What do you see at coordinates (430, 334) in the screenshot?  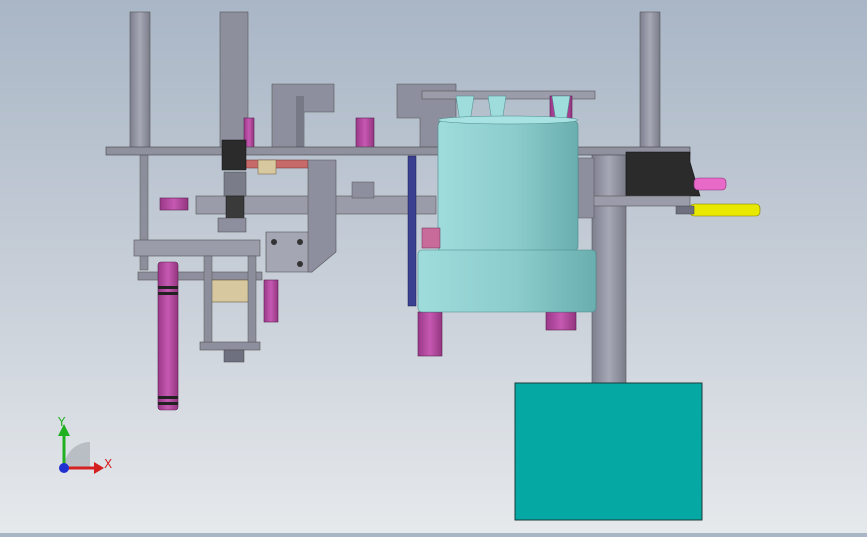 I see `magenta-lower-left` at bounding box center [430, 334].